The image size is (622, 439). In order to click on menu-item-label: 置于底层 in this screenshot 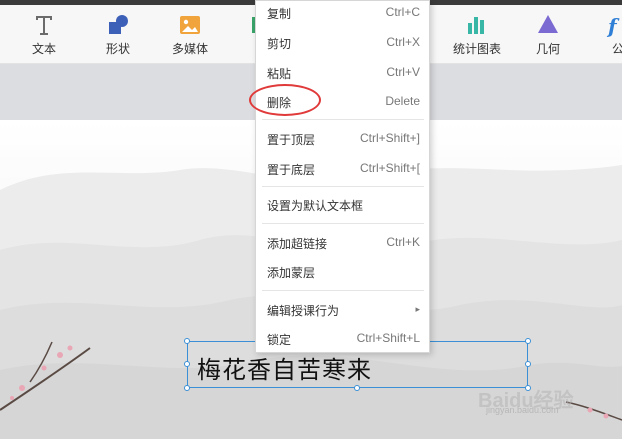, I will do `click(291, 170)`.